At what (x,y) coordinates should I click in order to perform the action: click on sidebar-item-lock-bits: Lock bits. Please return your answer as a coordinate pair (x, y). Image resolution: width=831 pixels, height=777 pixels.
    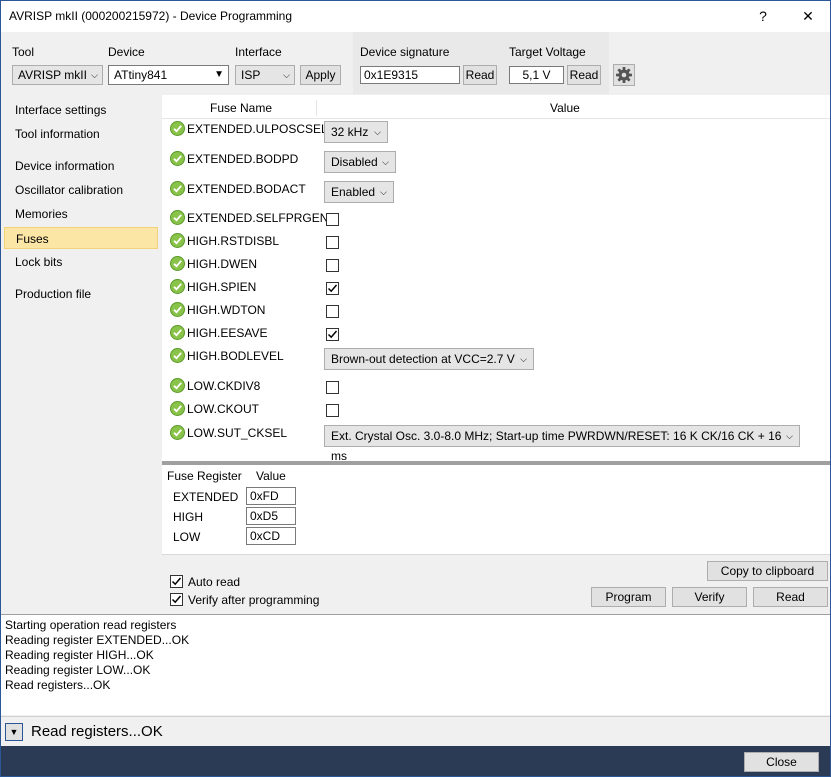
    Looking at the image, I should click on (81, 262).